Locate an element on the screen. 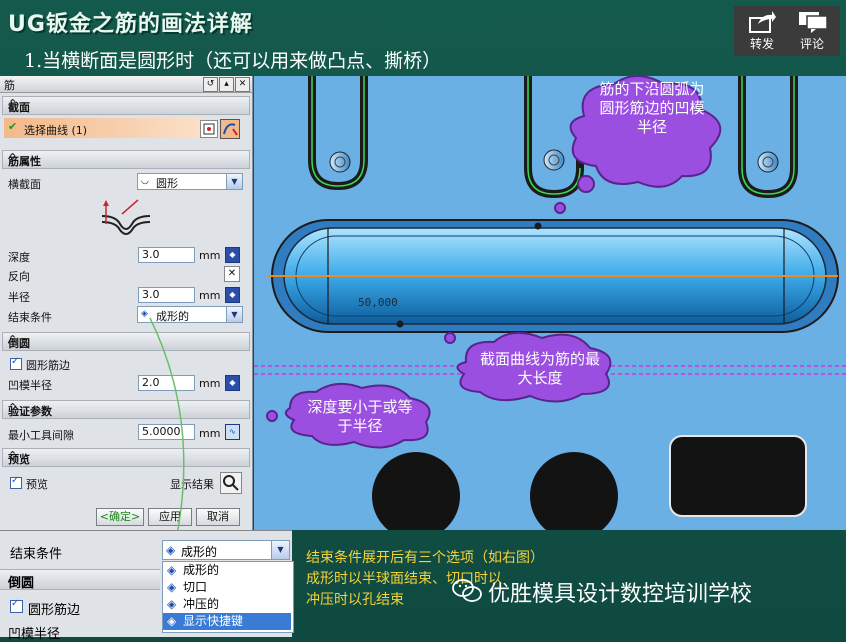 The image size is (846, 642). cut-icon: ◈ is located at coordinates (172, 587).